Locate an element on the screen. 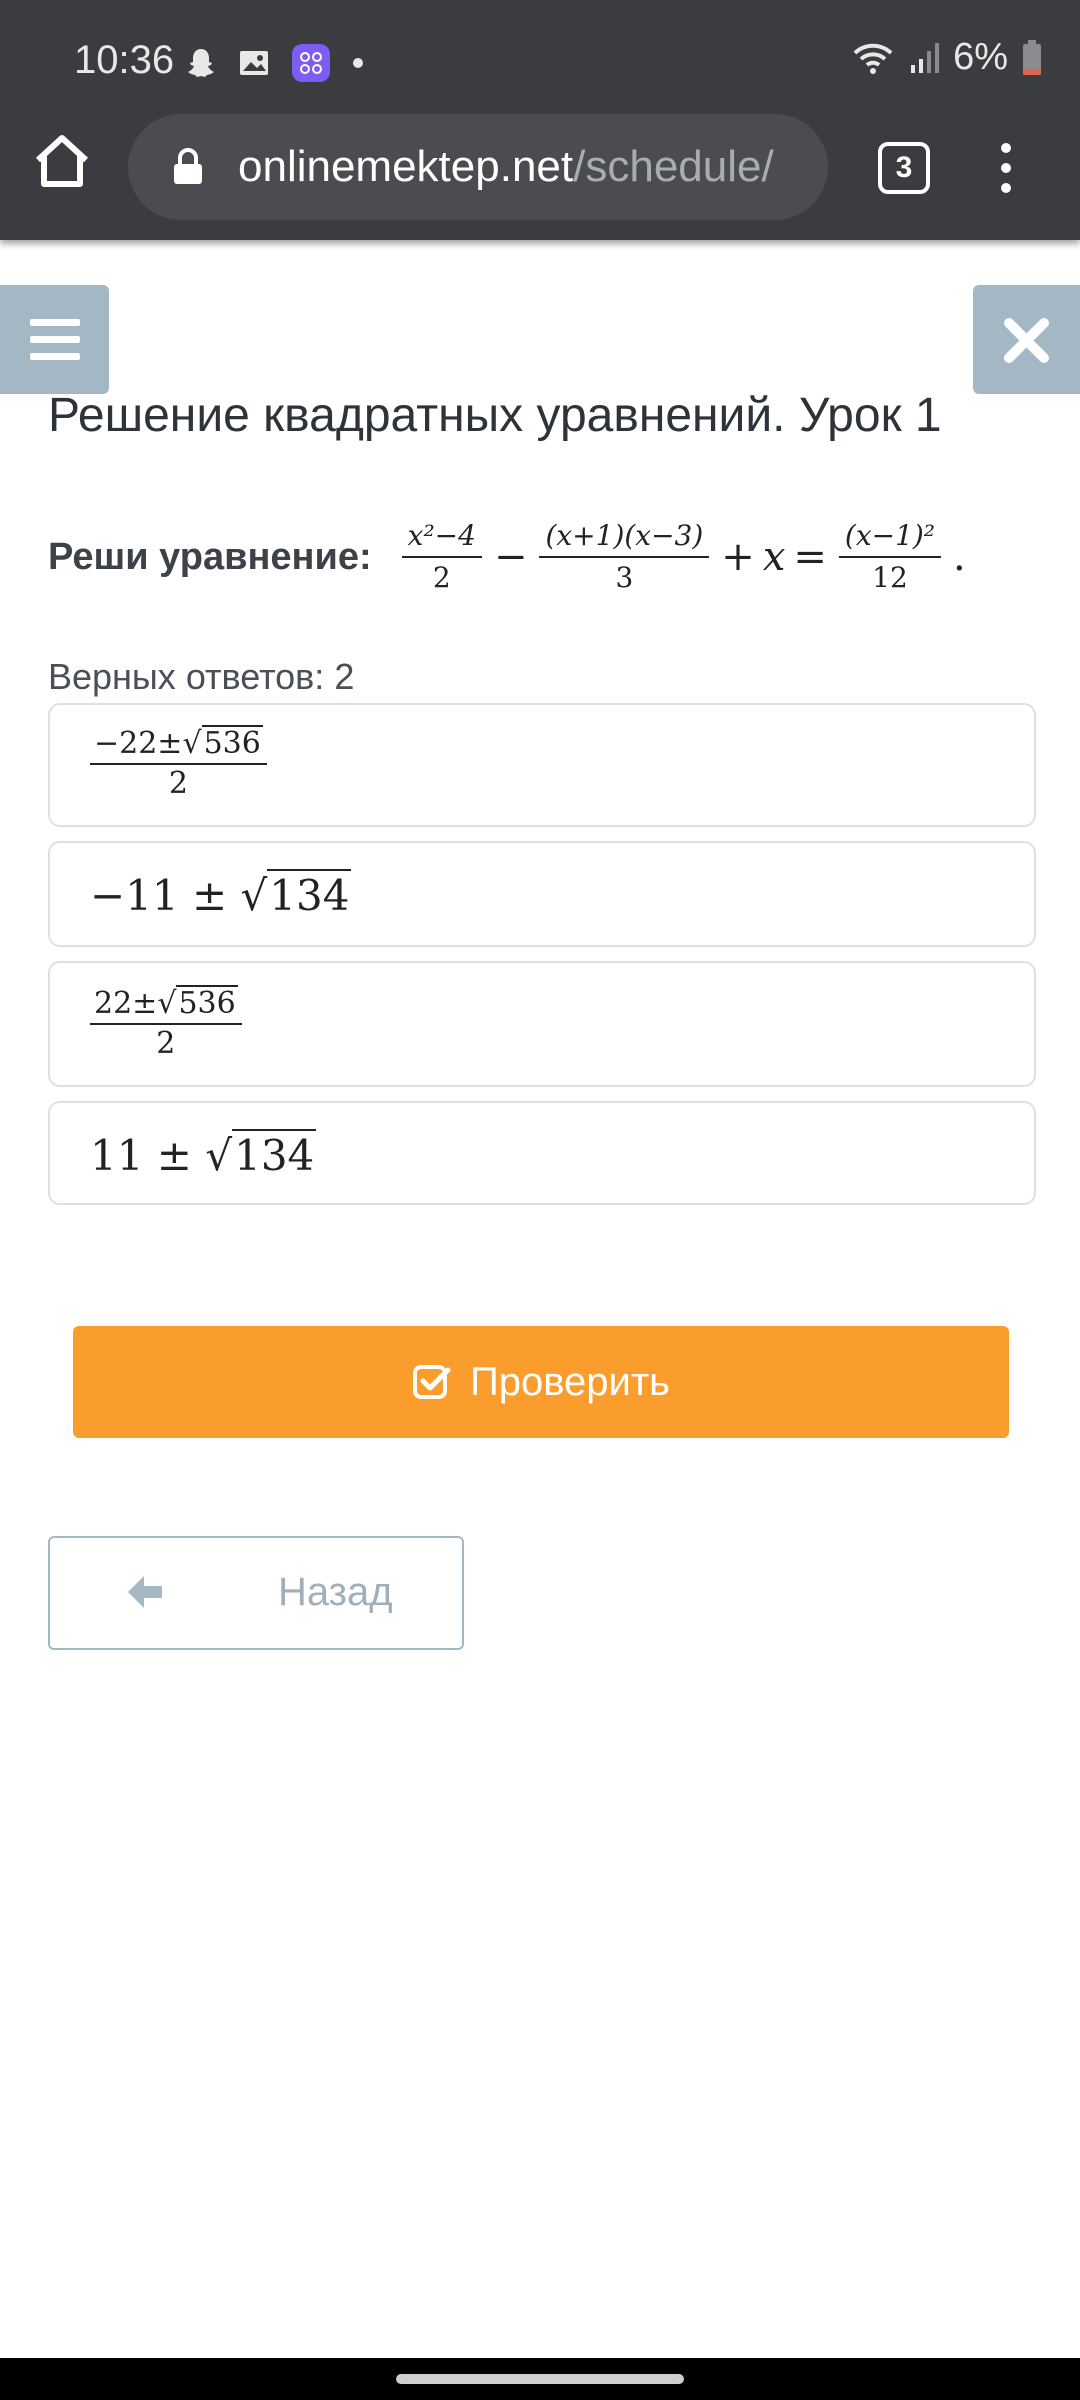 The width and height of the screenshot is (1080, 2400). hamburger-icon is located at coordinates (55, 339).